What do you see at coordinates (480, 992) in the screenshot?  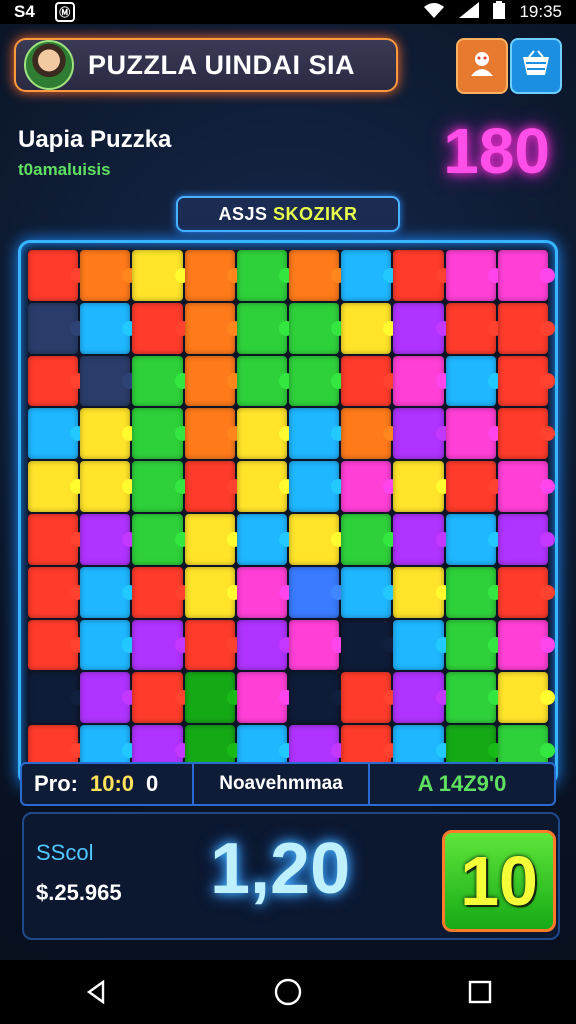 I see `recents-button` at bounding box center [480, 992].